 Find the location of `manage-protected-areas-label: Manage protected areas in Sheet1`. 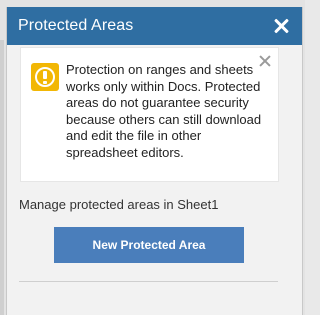

manage-protected-areas-label: Manage protected areas in Sheet1 is located at coordinates (119, 204).